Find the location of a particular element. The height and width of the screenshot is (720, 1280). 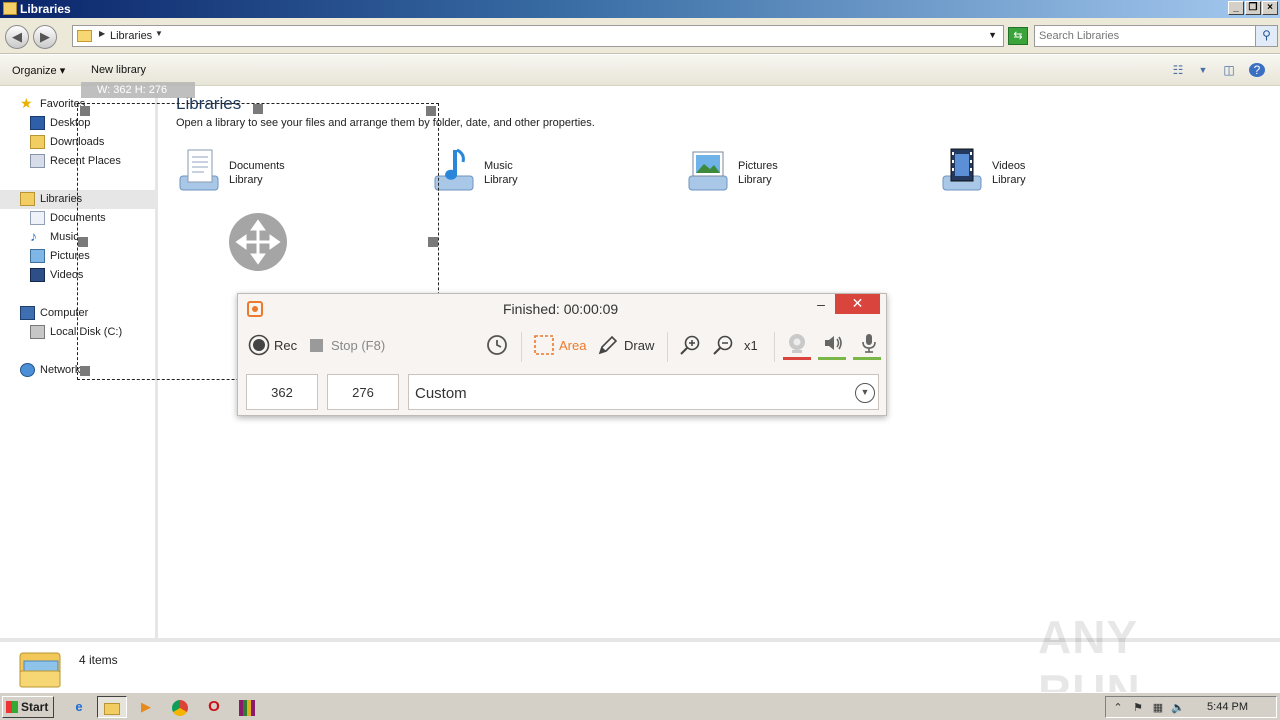

organize-menu: Organize ▾ is located at coordinates (38, 70).